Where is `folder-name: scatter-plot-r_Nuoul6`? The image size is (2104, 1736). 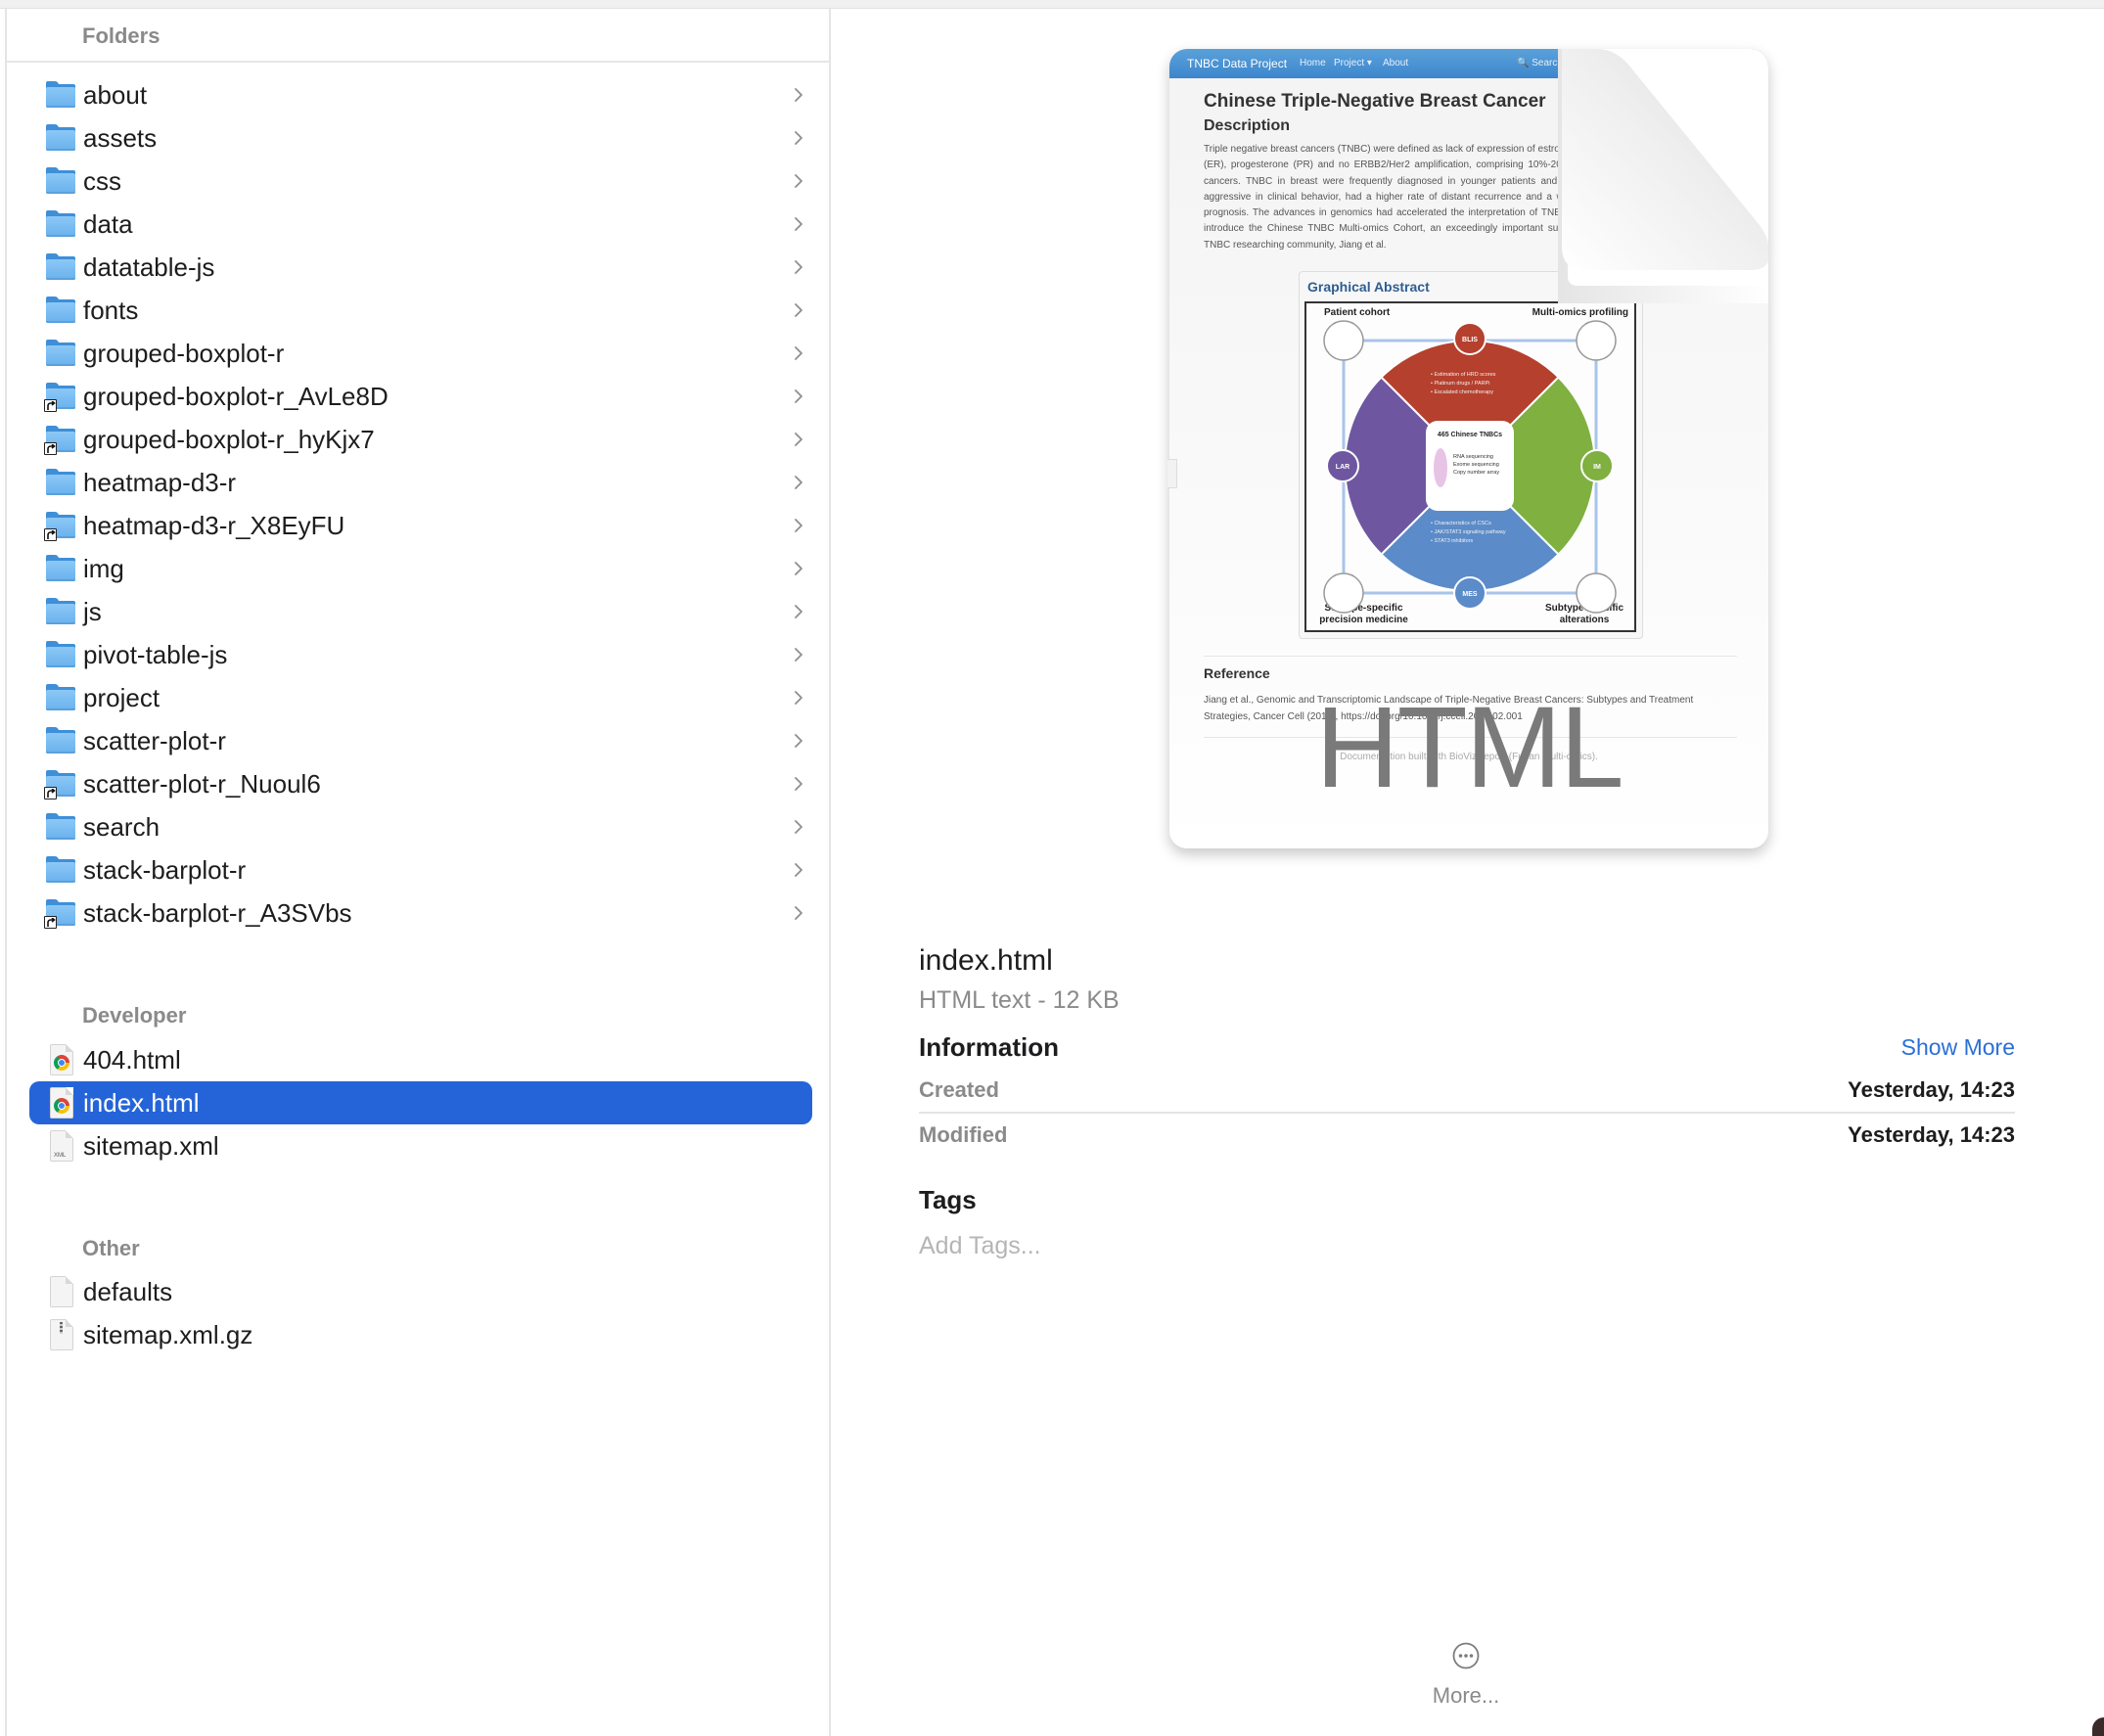 folder-name: scatter-plot-r_Nuoul6 is located at coordinates (202, 783).